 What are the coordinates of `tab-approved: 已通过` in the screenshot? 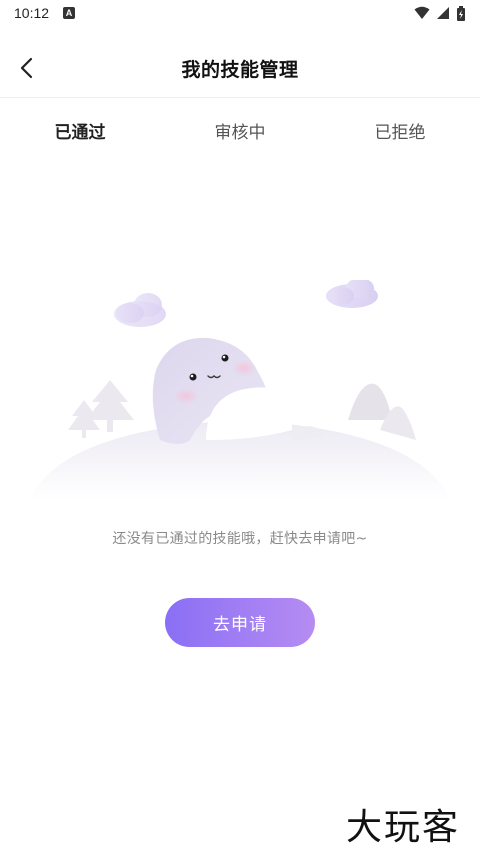 It's located at (80, 130).